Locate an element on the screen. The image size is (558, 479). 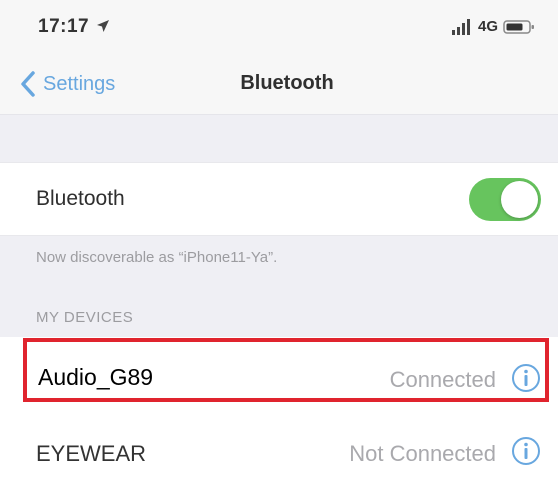
battery-icon is located at coordinates (518, 27).